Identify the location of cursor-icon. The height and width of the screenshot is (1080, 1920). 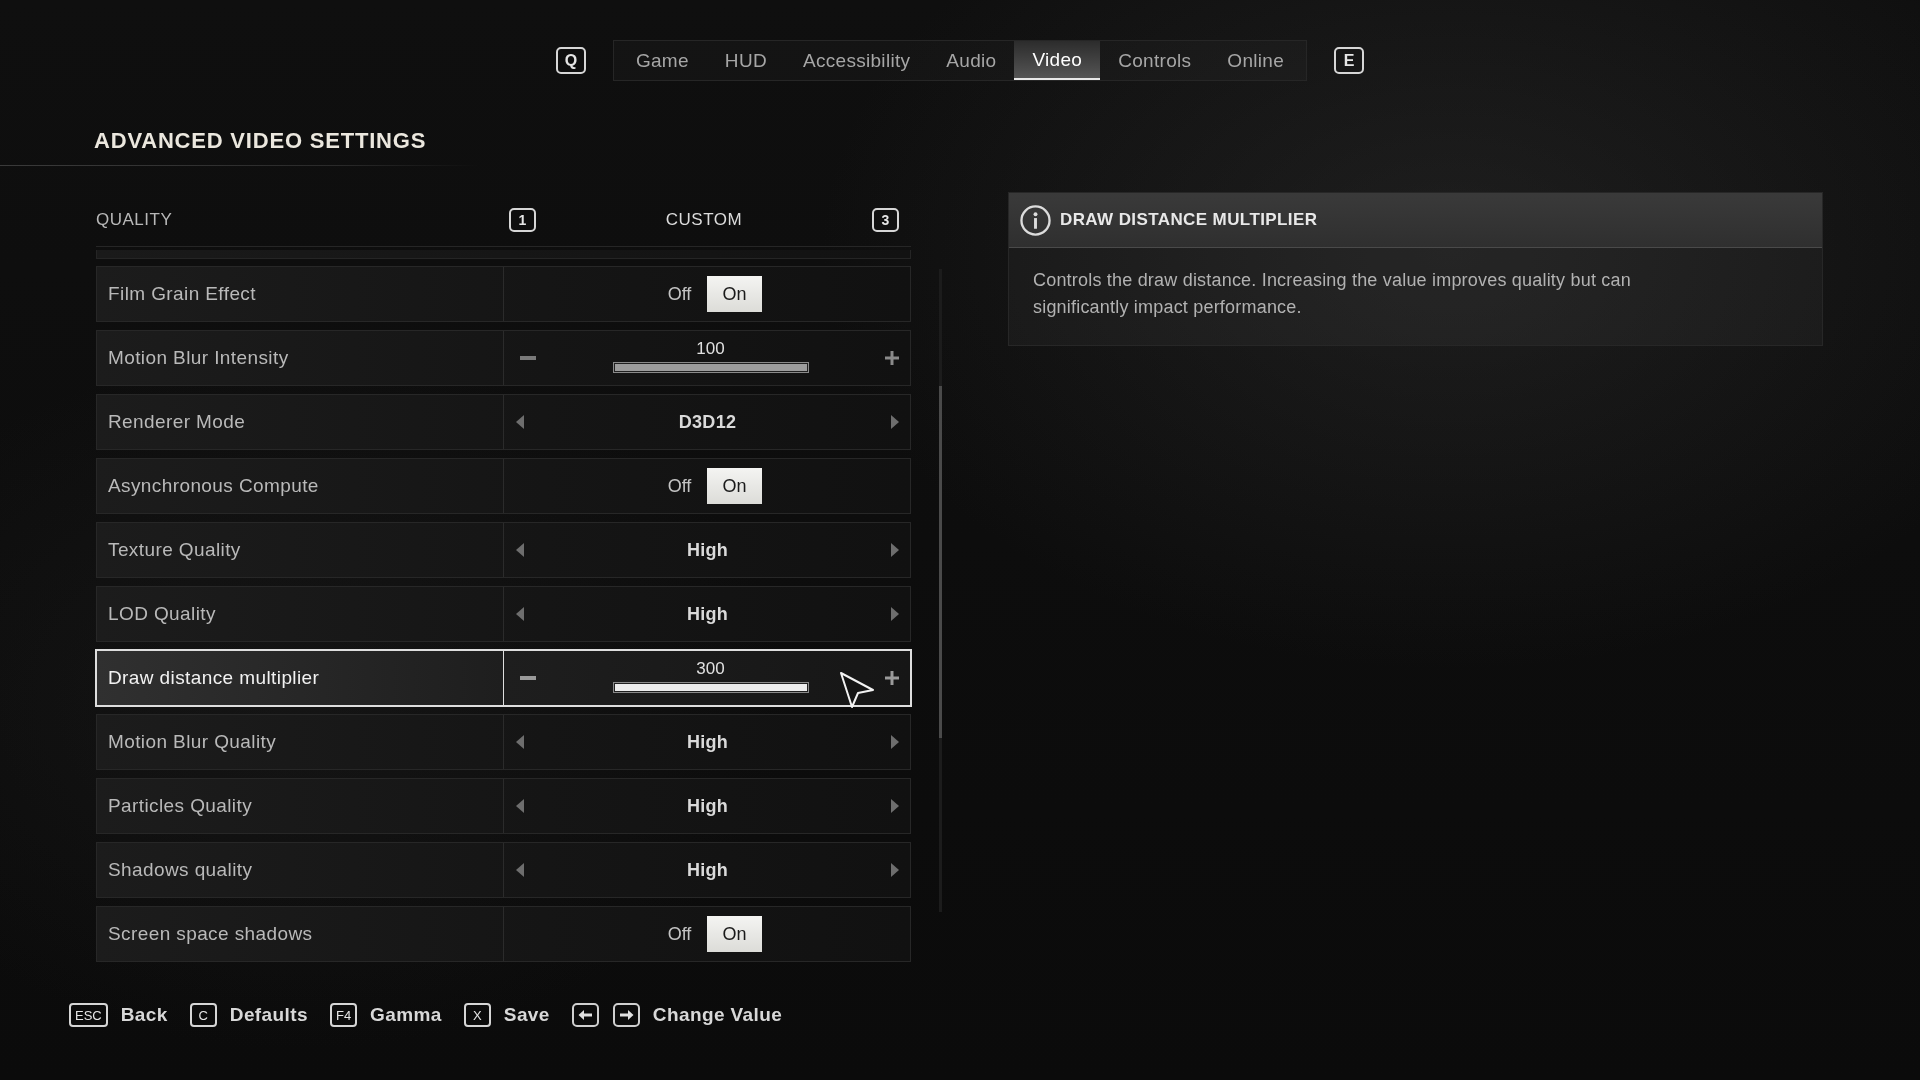
(857, 690).